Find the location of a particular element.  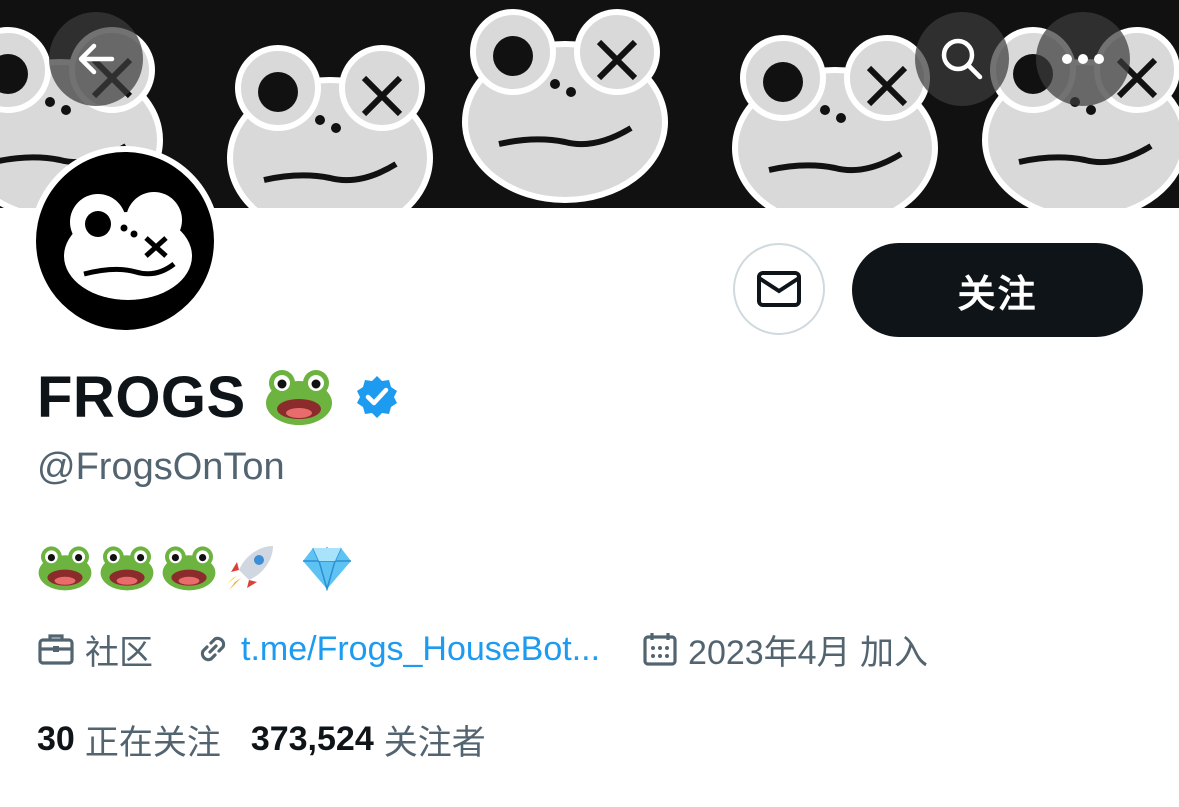

profile-joined: 2023年4月 加入 is located at coordinates (785, 649).